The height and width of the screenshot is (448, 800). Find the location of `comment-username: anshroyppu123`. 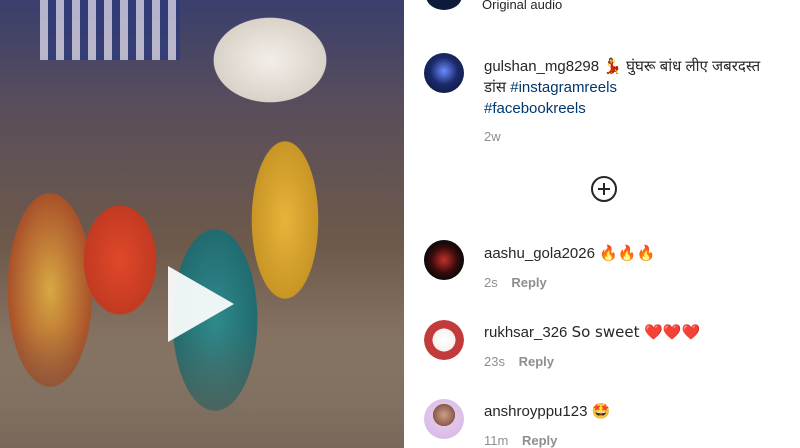

comment-username: anshroyppu123 is located at coordinates (535, 411).